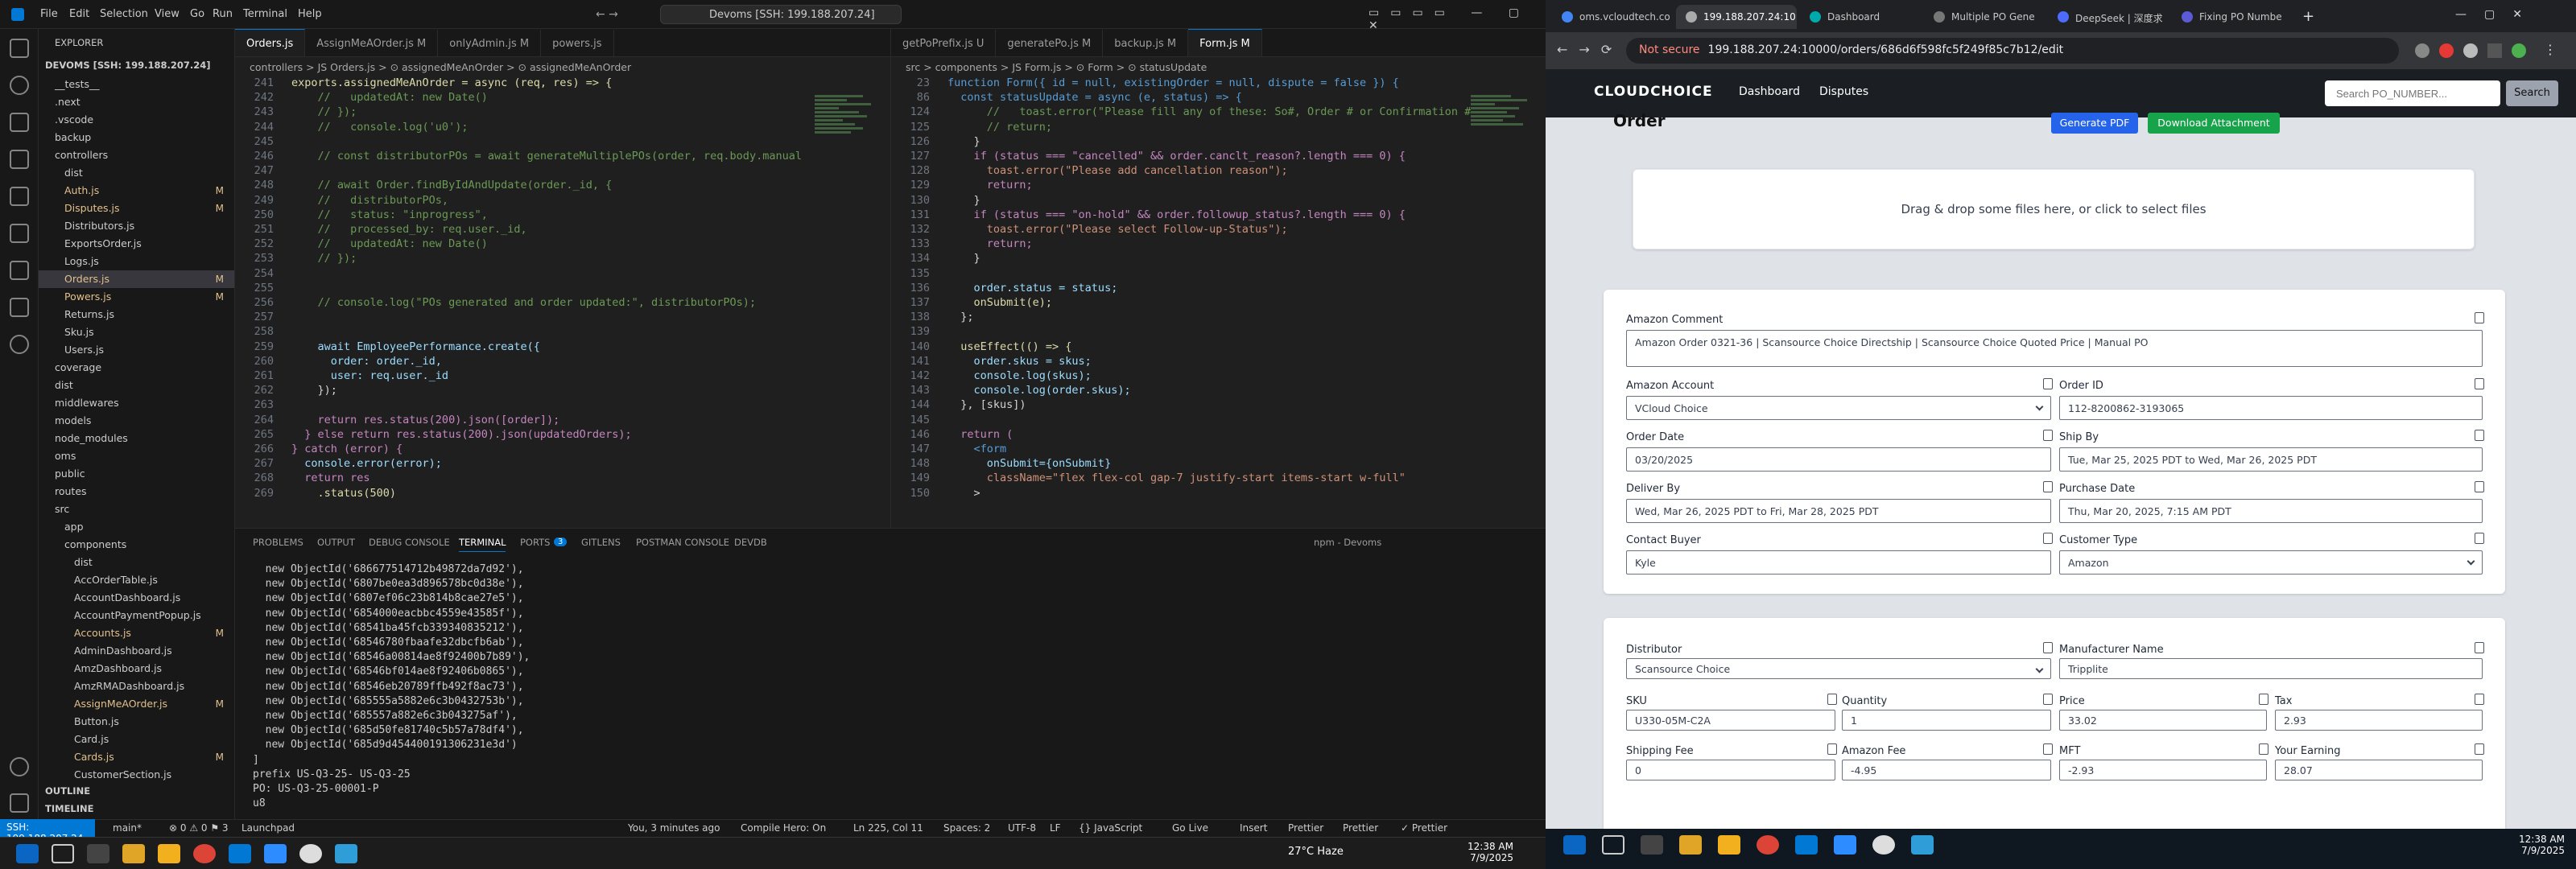  What do you see at coordinates (136, 314) in the screenshot?
I see `file-tree-item: Returns.js` at bounding box center [136, 314].